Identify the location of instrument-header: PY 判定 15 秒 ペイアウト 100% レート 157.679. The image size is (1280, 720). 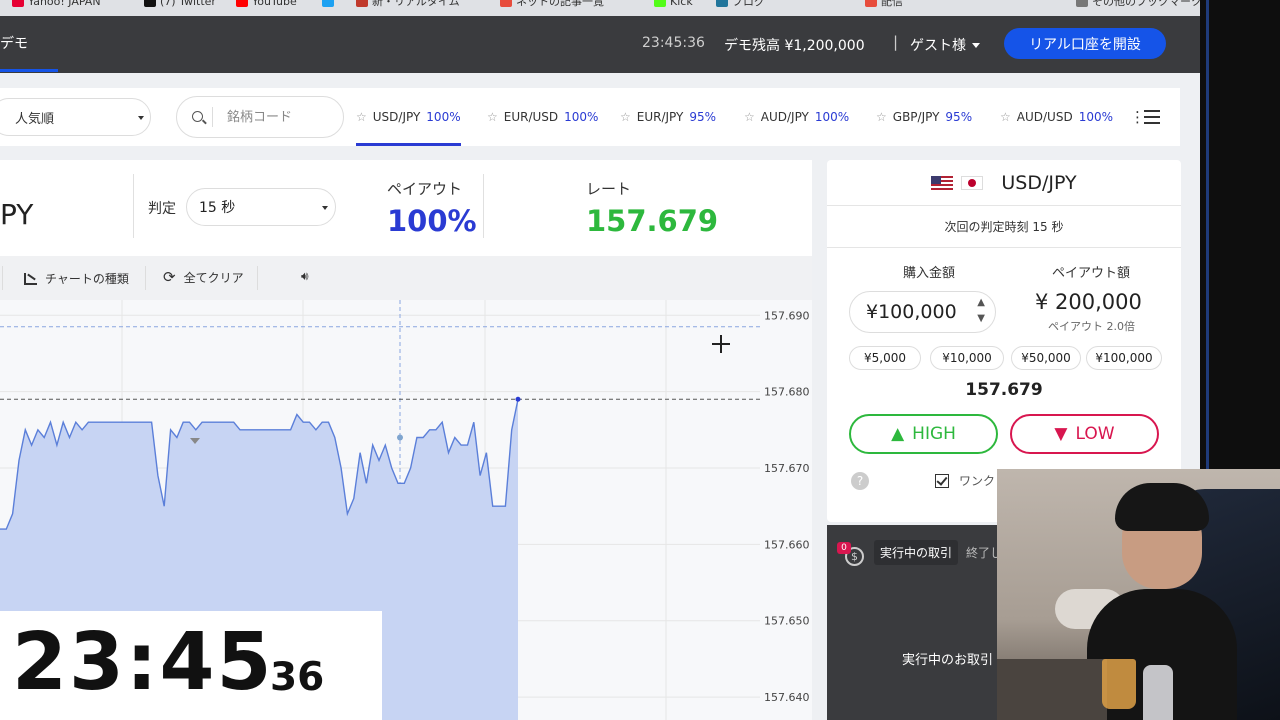
(406, 208).